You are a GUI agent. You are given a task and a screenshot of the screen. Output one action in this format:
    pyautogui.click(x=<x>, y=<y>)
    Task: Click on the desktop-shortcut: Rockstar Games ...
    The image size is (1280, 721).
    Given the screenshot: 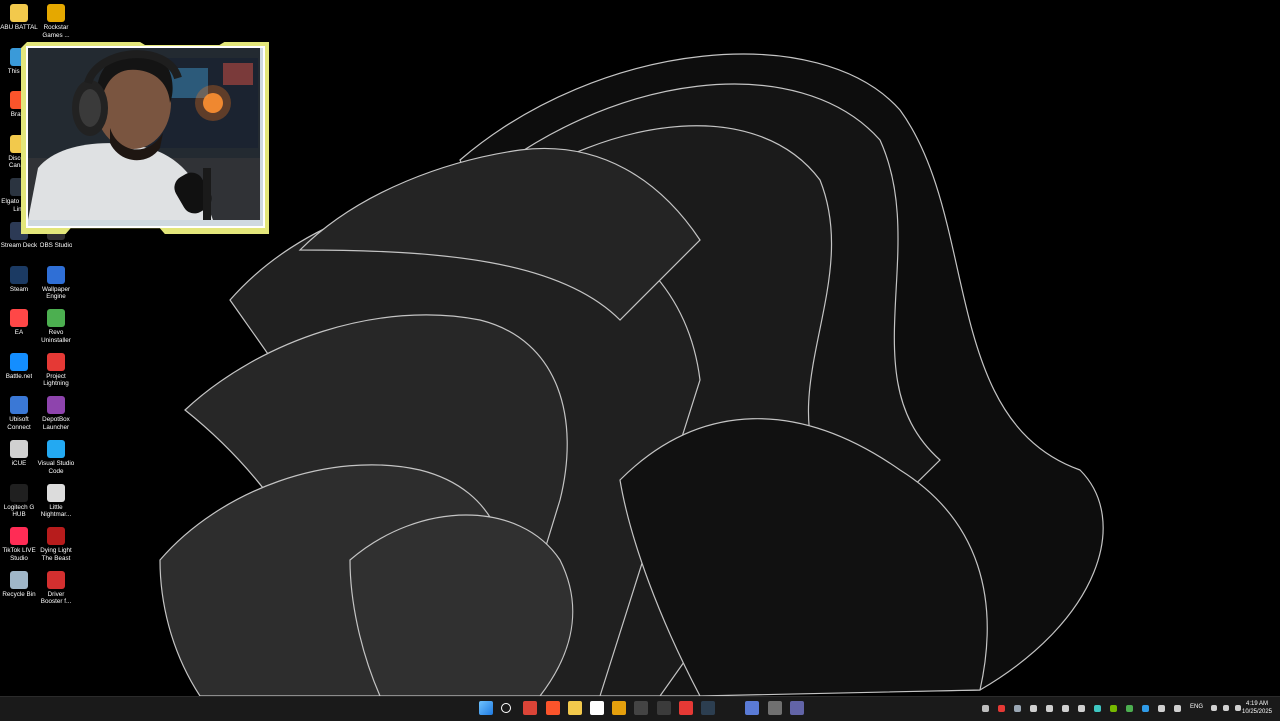 What is the action you would take?
    pyautogui.click(x=56, y=20)
    